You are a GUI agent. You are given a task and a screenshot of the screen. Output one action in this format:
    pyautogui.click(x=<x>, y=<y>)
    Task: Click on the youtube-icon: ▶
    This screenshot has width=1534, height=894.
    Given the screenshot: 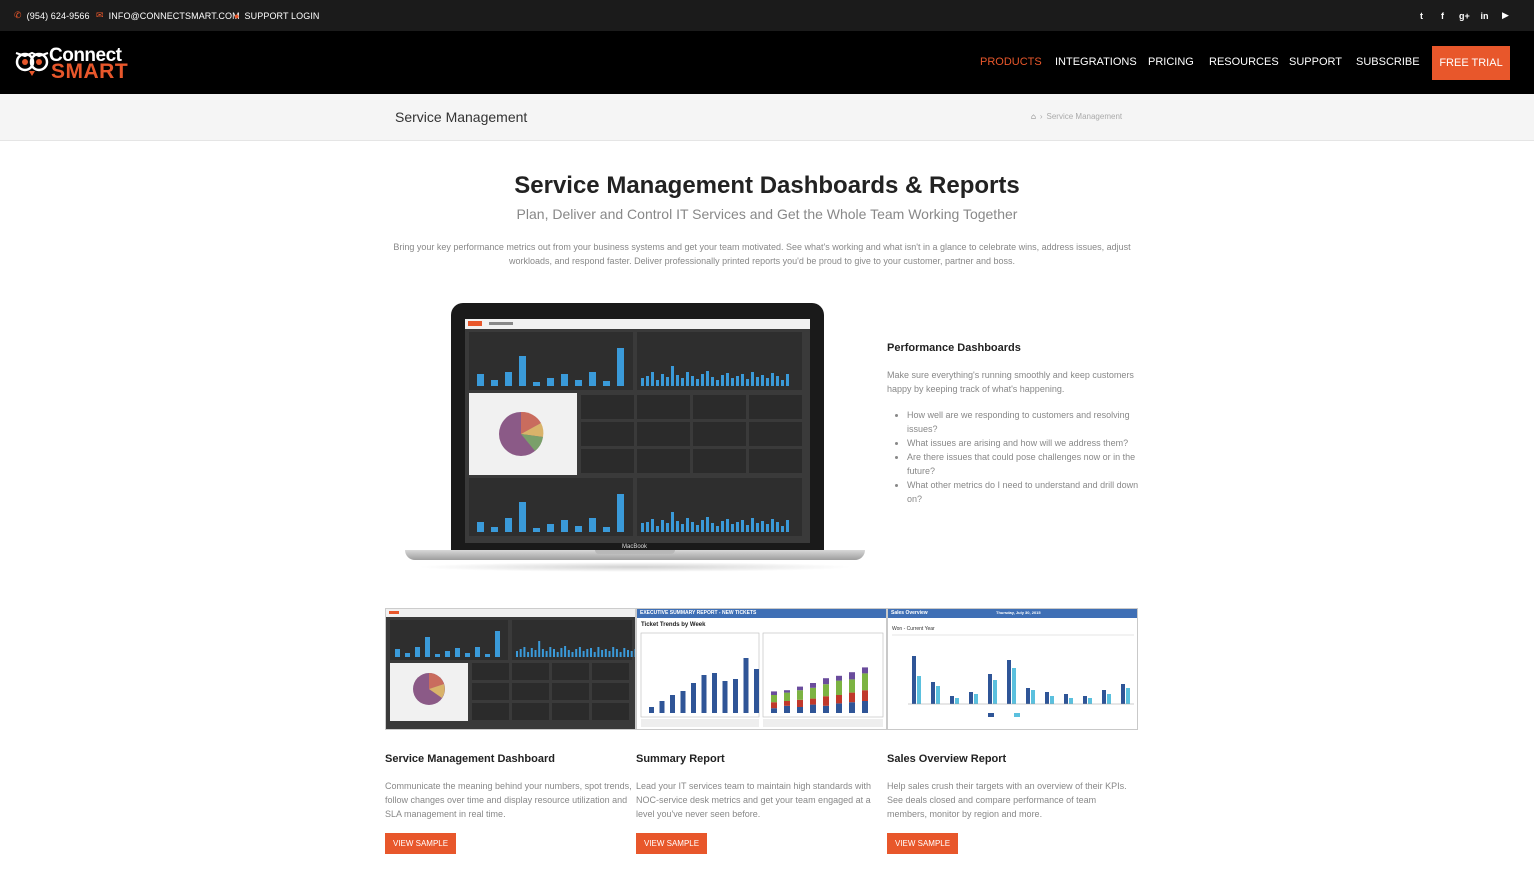 What is the action you would take?
    pyautogui.click(x=1505, y=15)
    